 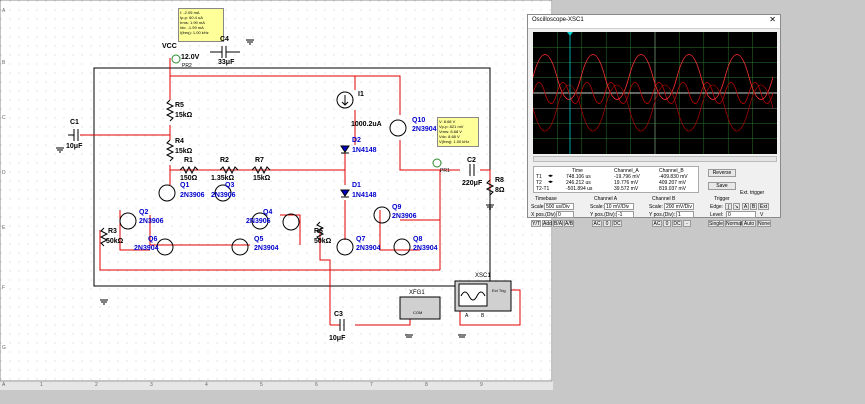 What do you see at coordinates (318, 231) in the screenshot?
I see `r6-label: R6` at bounding box center [318, 231].